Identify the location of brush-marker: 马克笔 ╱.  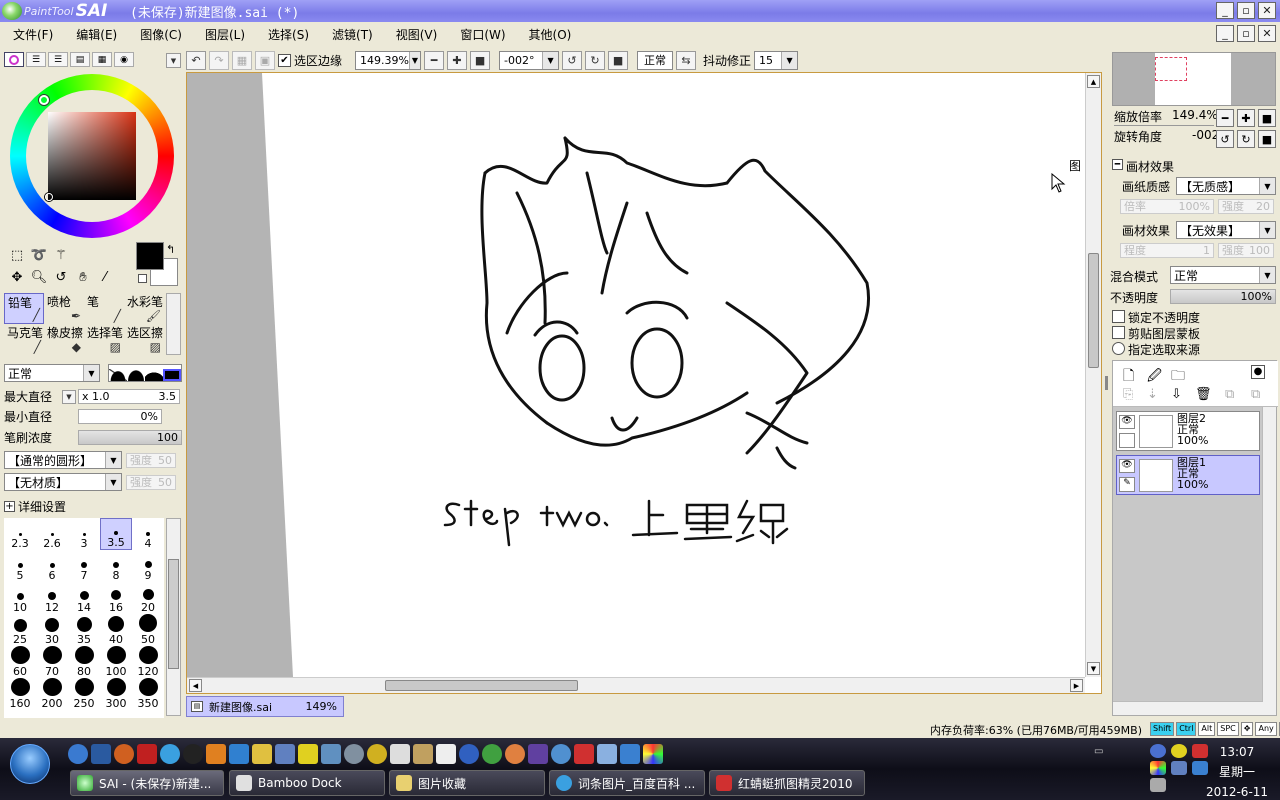
(24, 339).